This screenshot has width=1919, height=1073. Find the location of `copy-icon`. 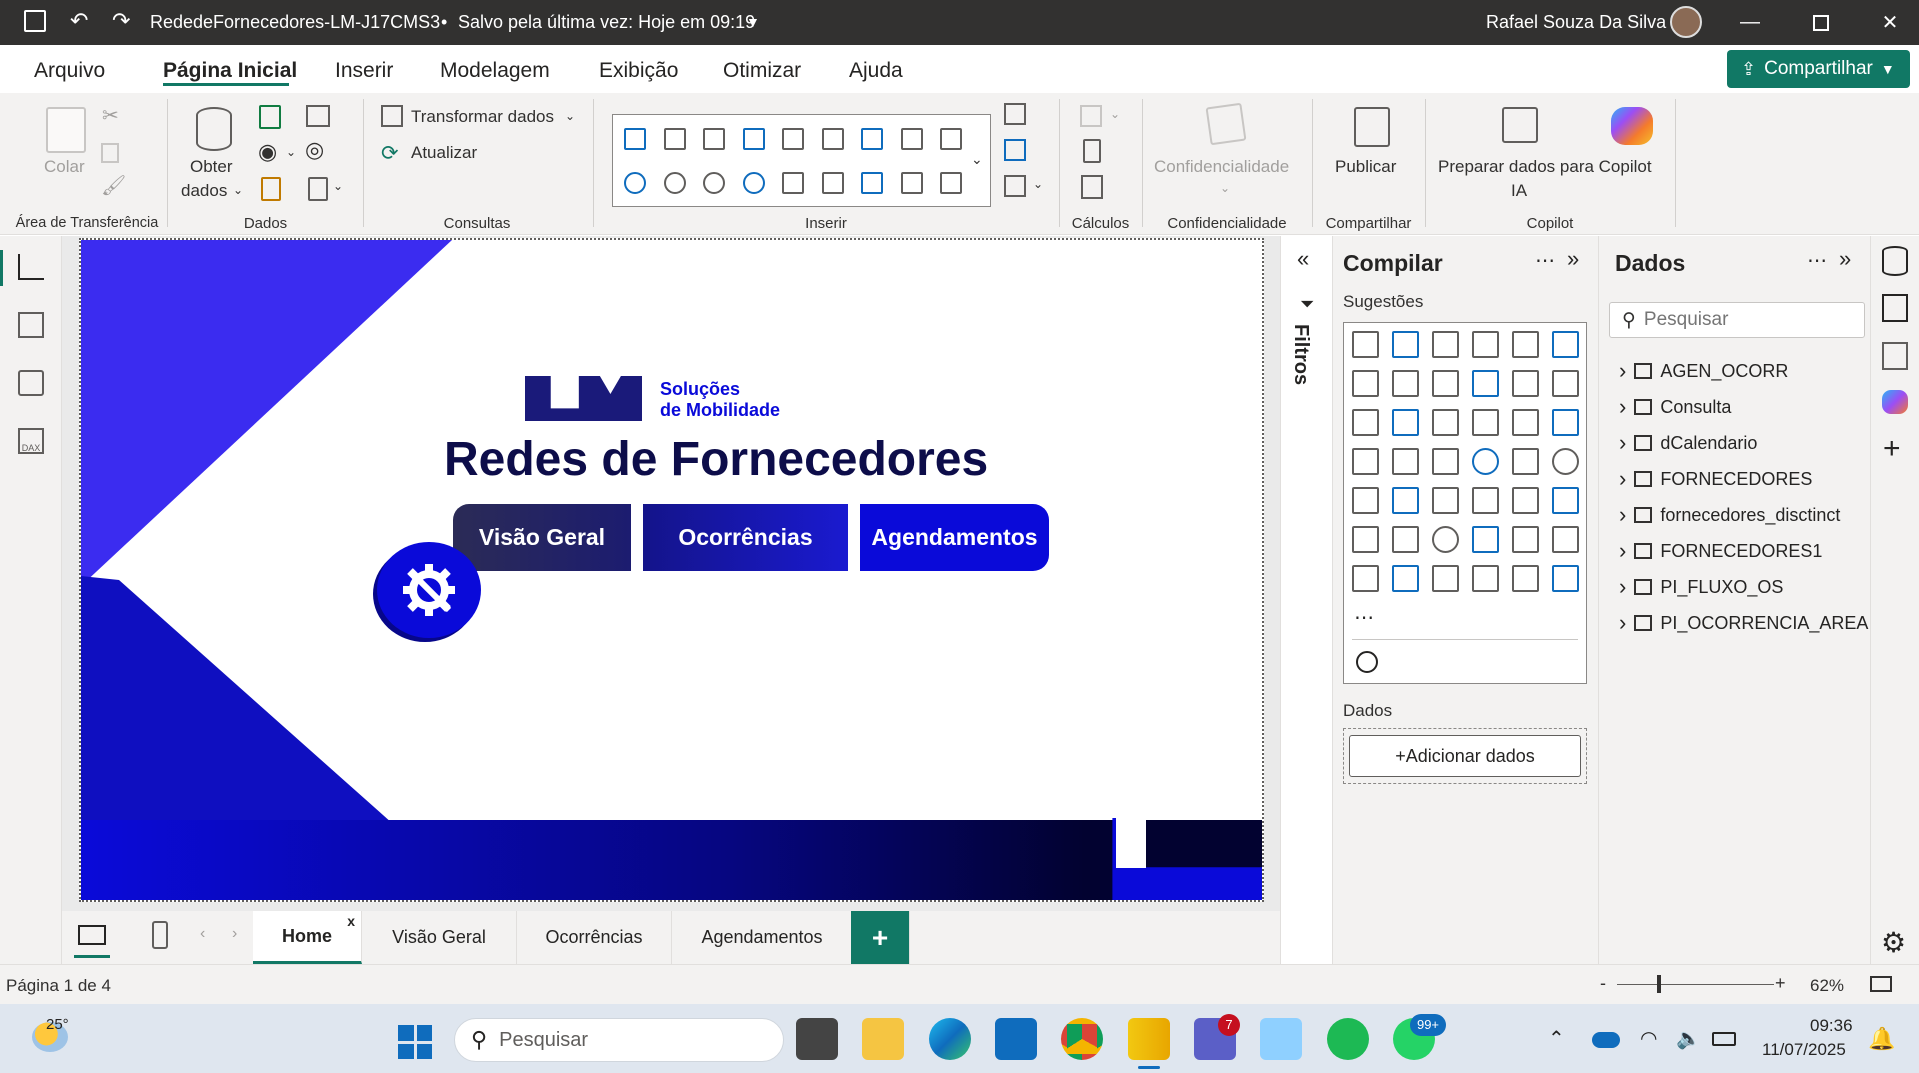

copy-icon is located at coordinates (110, 153).